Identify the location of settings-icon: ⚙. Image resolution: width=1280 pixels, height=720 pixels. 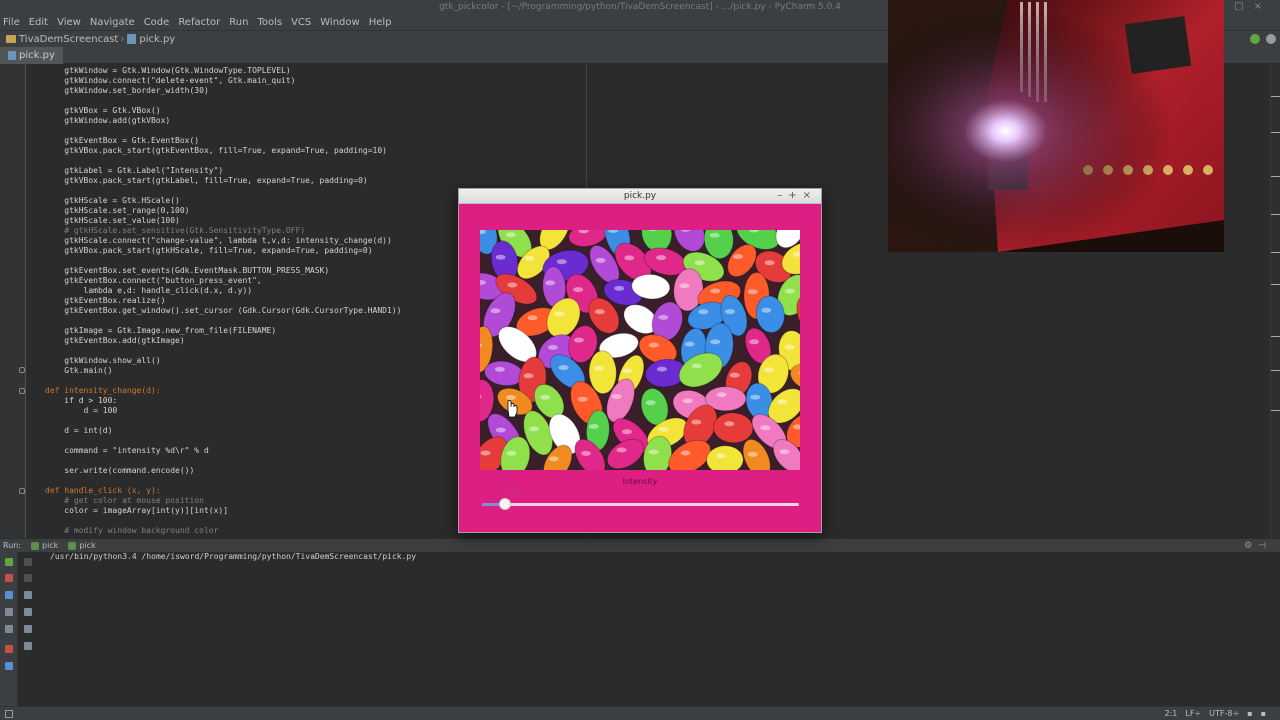
(1251, 546).